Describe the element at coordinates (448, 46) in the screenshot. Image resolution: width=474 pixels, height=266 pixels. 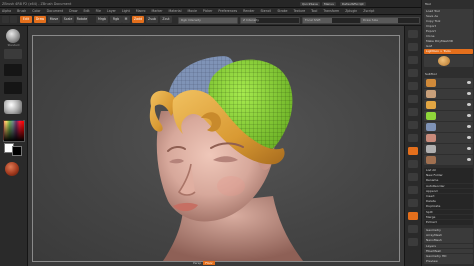
I see `tool-goz-button: GoZ` at that location.